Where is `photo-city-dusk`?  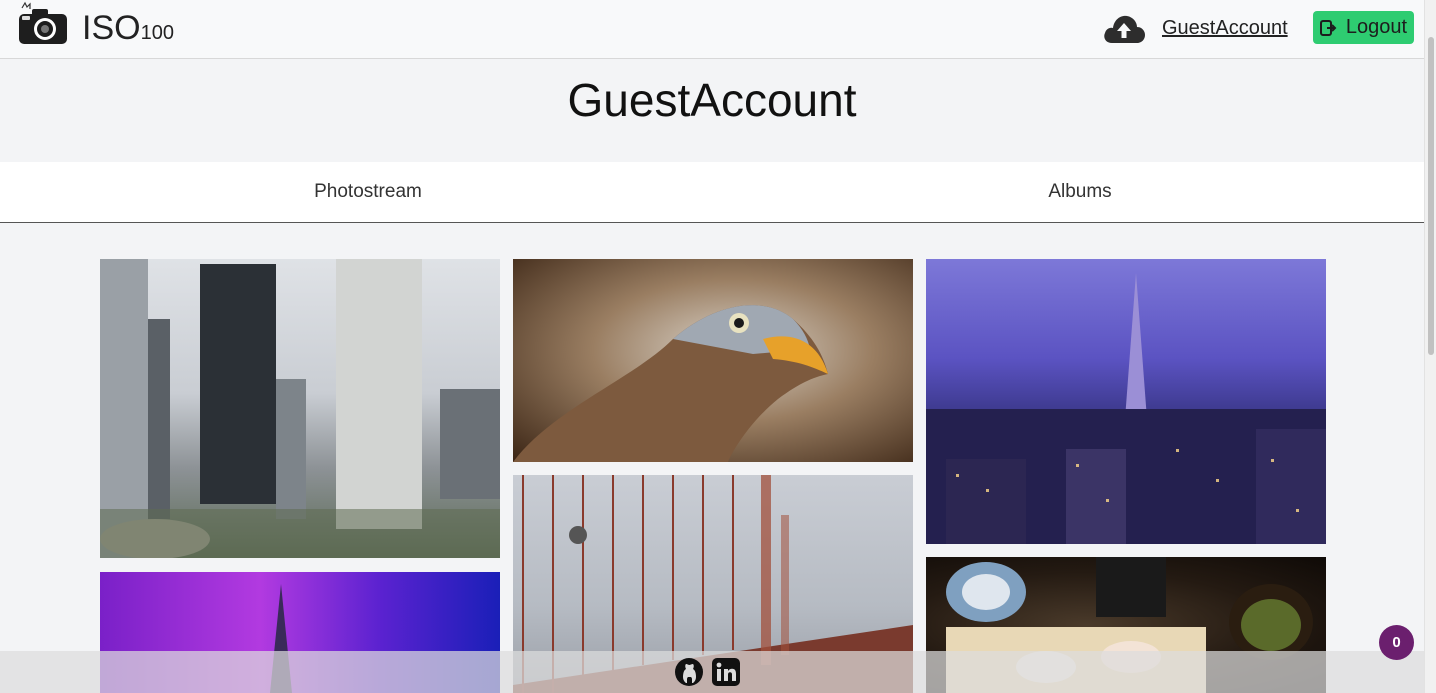 photo-city-dusk is located at coordinates (1126, 401).